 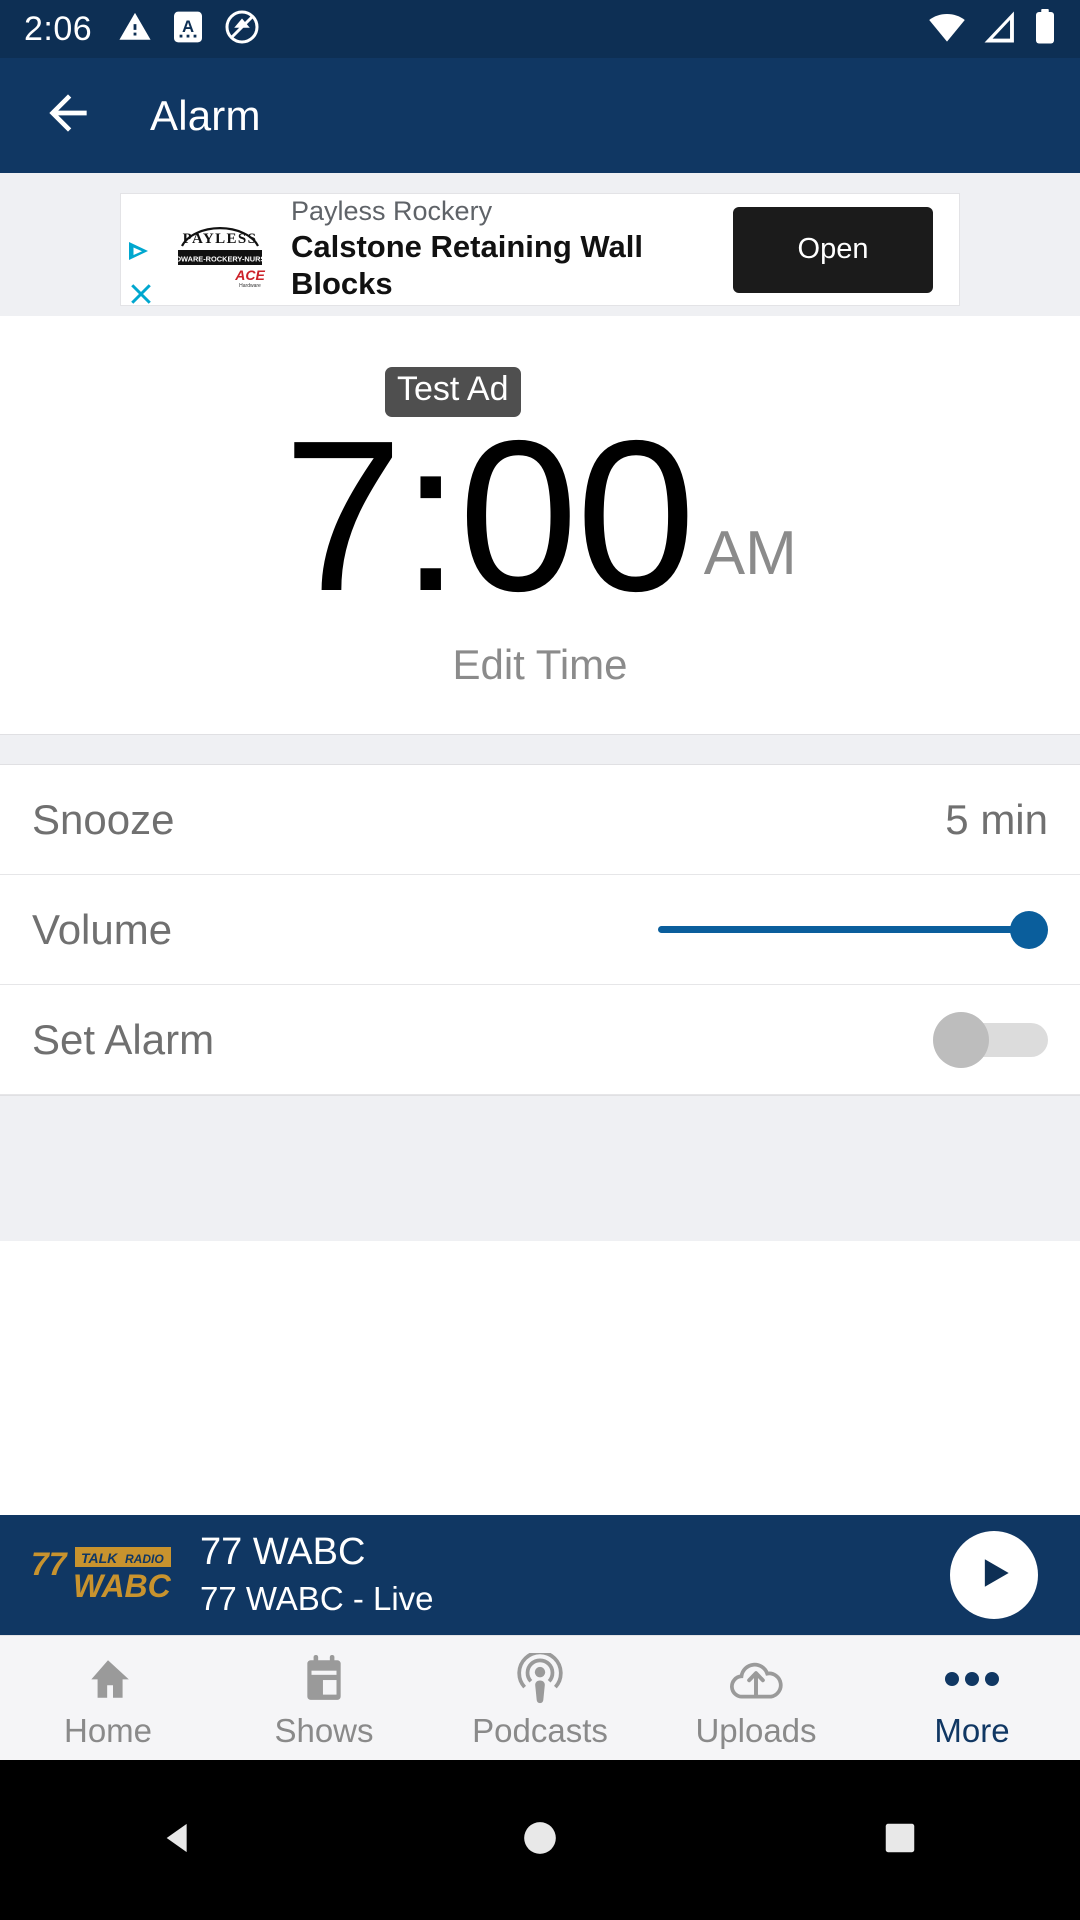 What do you see at coordinates (972, 1679) in the screenshot?
I see `more-dots-icon` at bounding box center [972, 1679].